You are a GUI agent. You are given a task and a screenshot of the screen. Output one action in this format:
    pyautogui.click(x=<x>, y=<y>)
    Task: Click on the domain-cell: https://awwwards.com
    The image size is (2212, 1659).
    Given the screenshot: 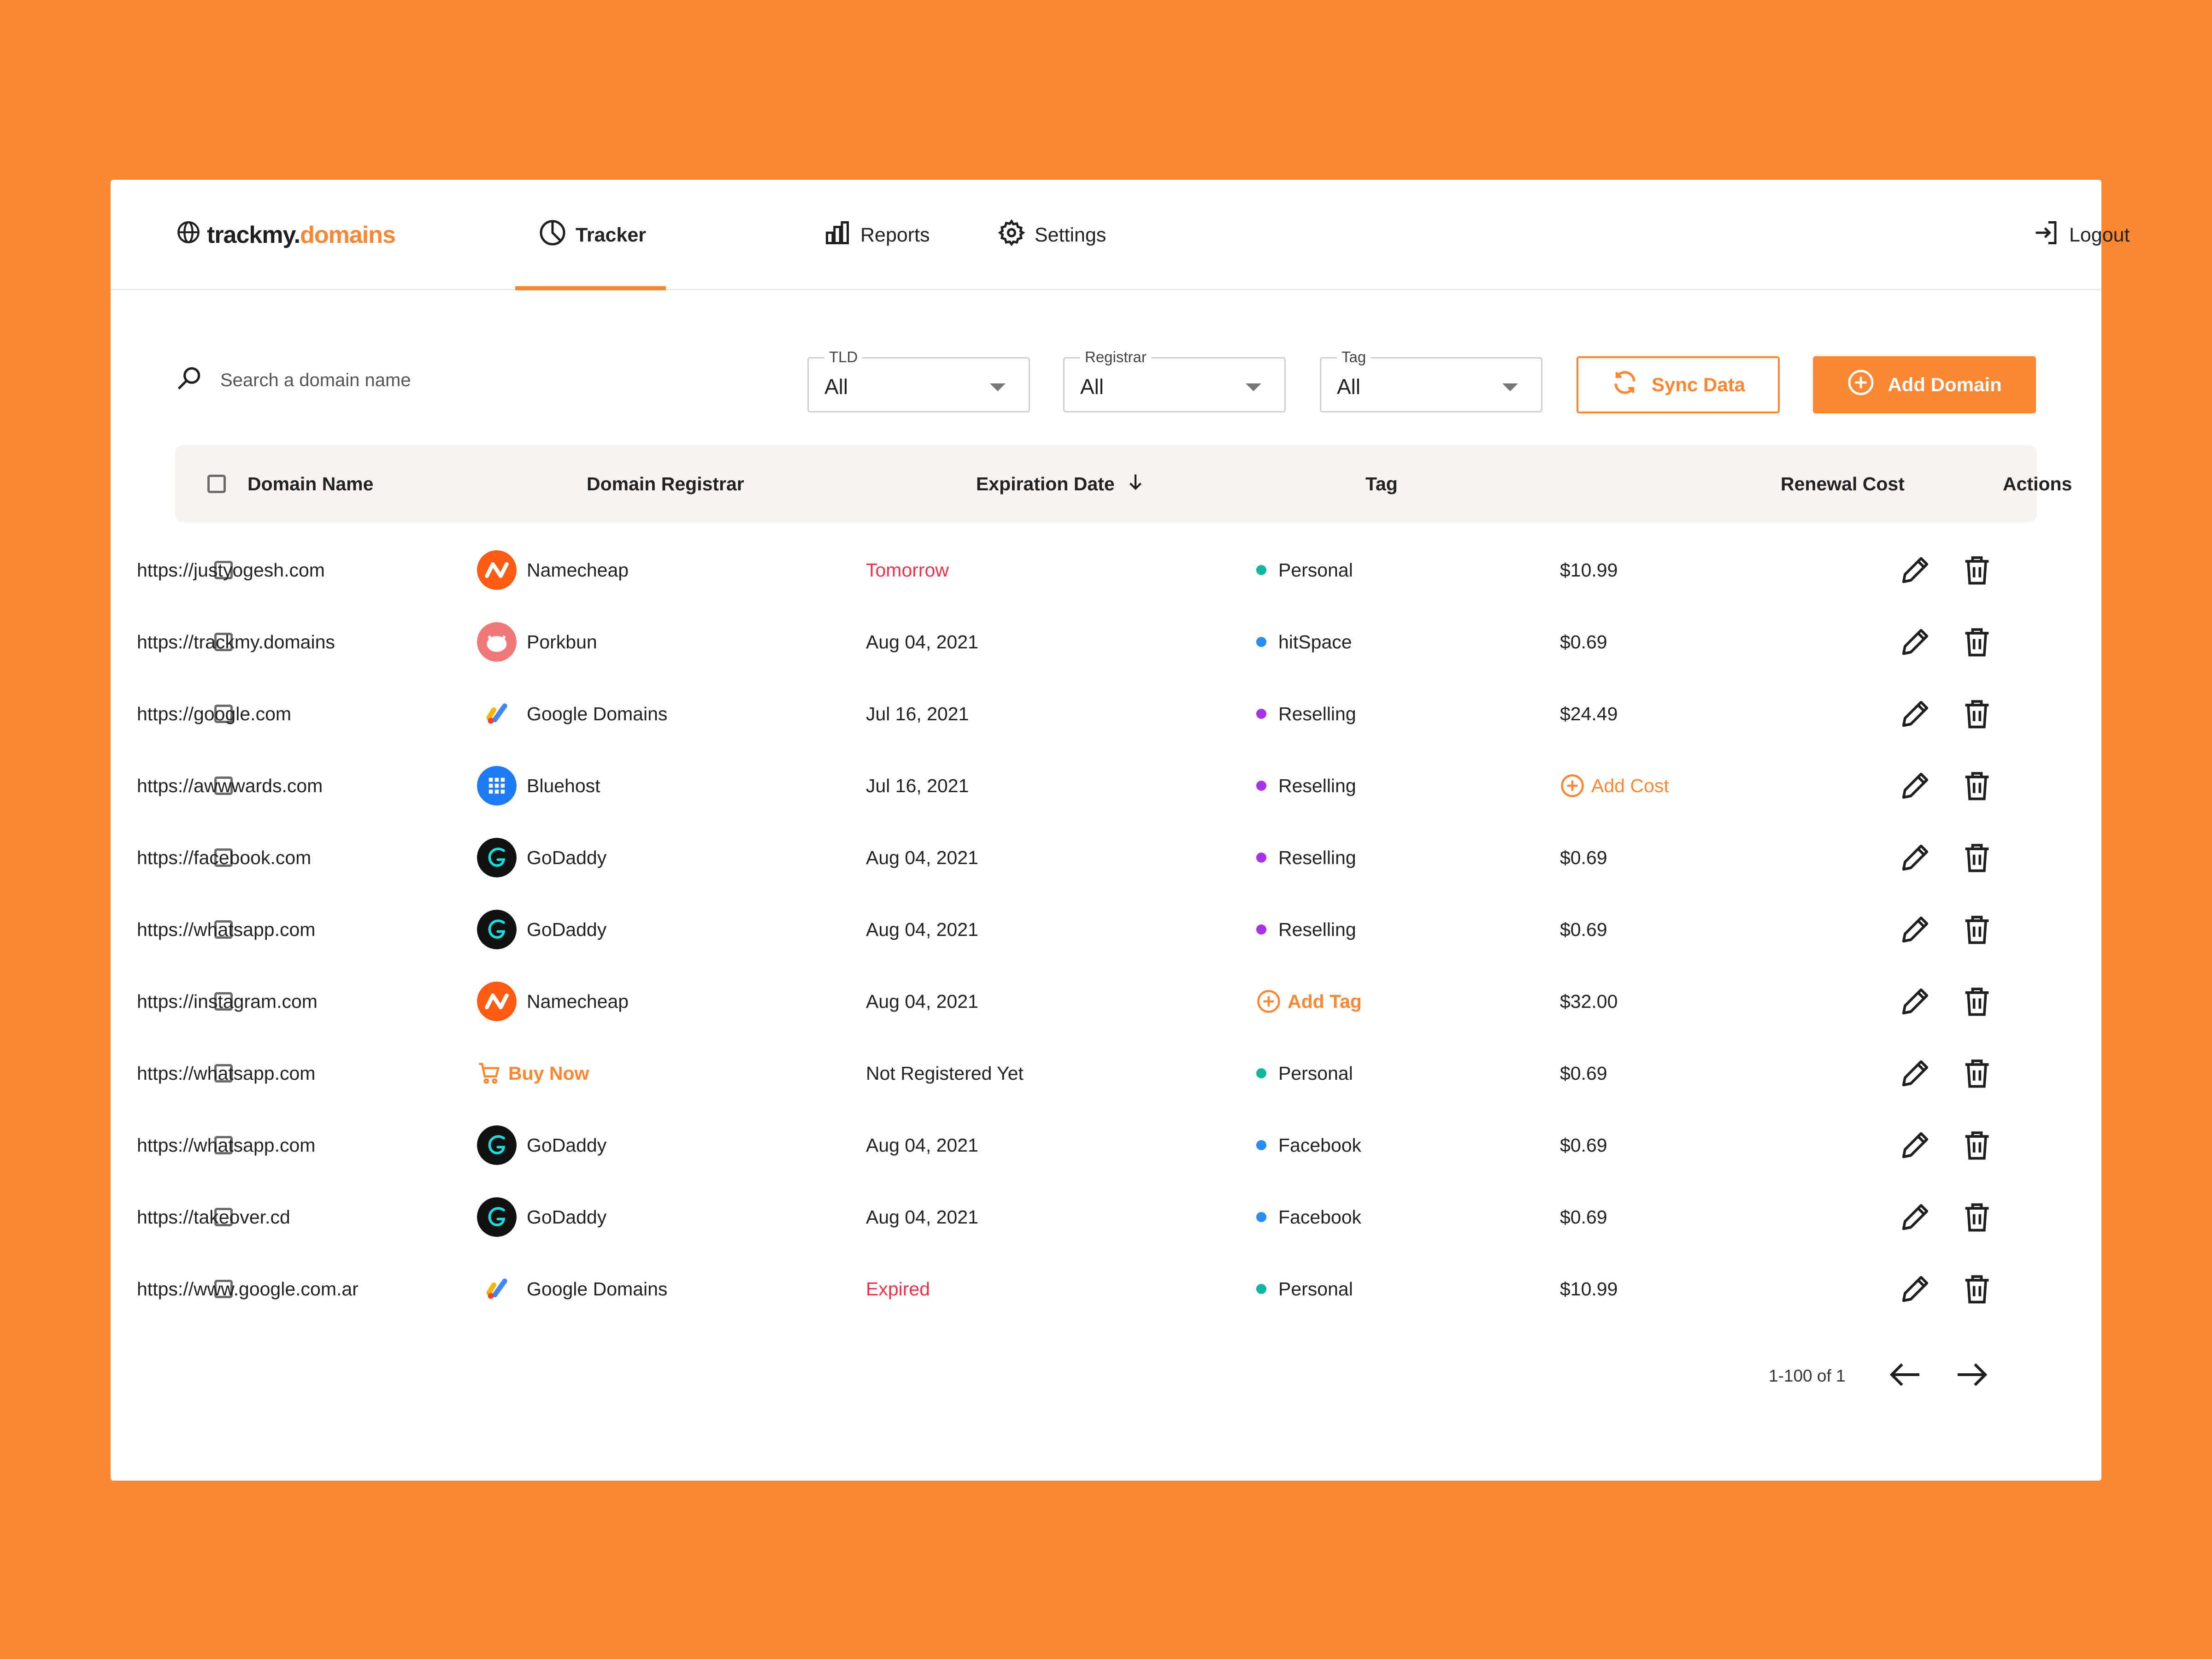 What is the action you would take?
    pyautogui.click(x=230, y=786)
    